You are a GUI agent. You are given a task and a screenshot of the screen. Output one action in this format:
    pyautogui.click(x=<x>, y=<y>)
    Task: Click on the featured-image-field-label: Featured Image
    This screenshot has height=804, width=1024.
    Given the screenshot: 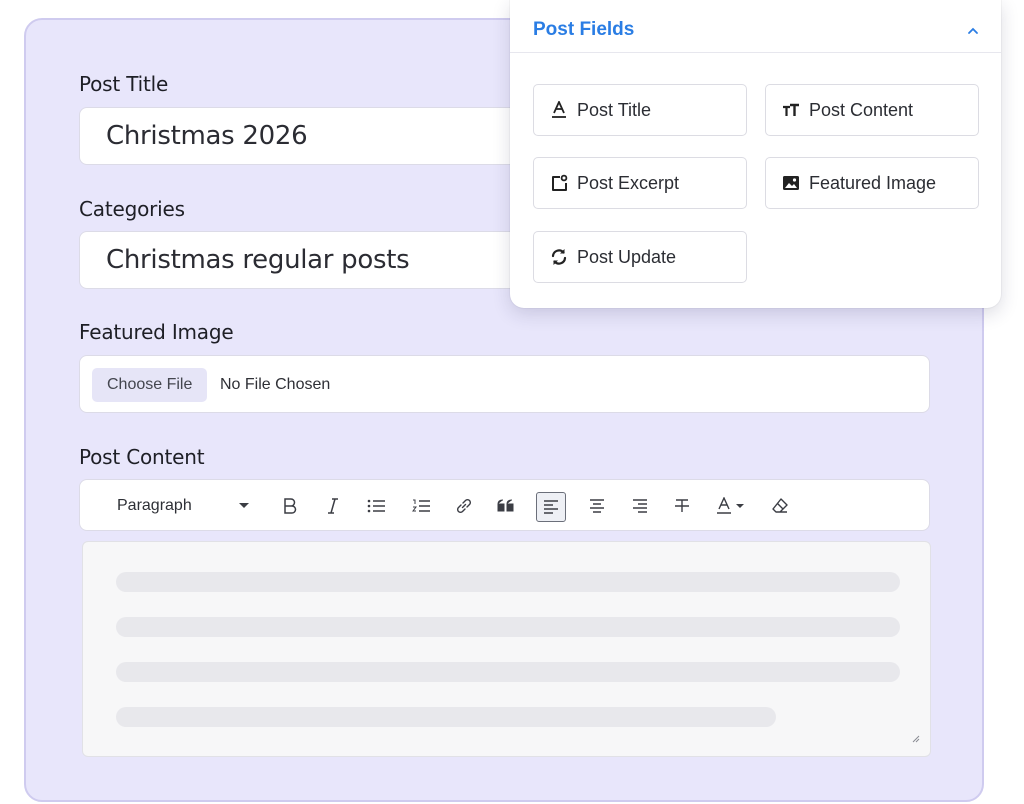 What is the action you would take?
    pyautogui.click(x=873, y=182)
    